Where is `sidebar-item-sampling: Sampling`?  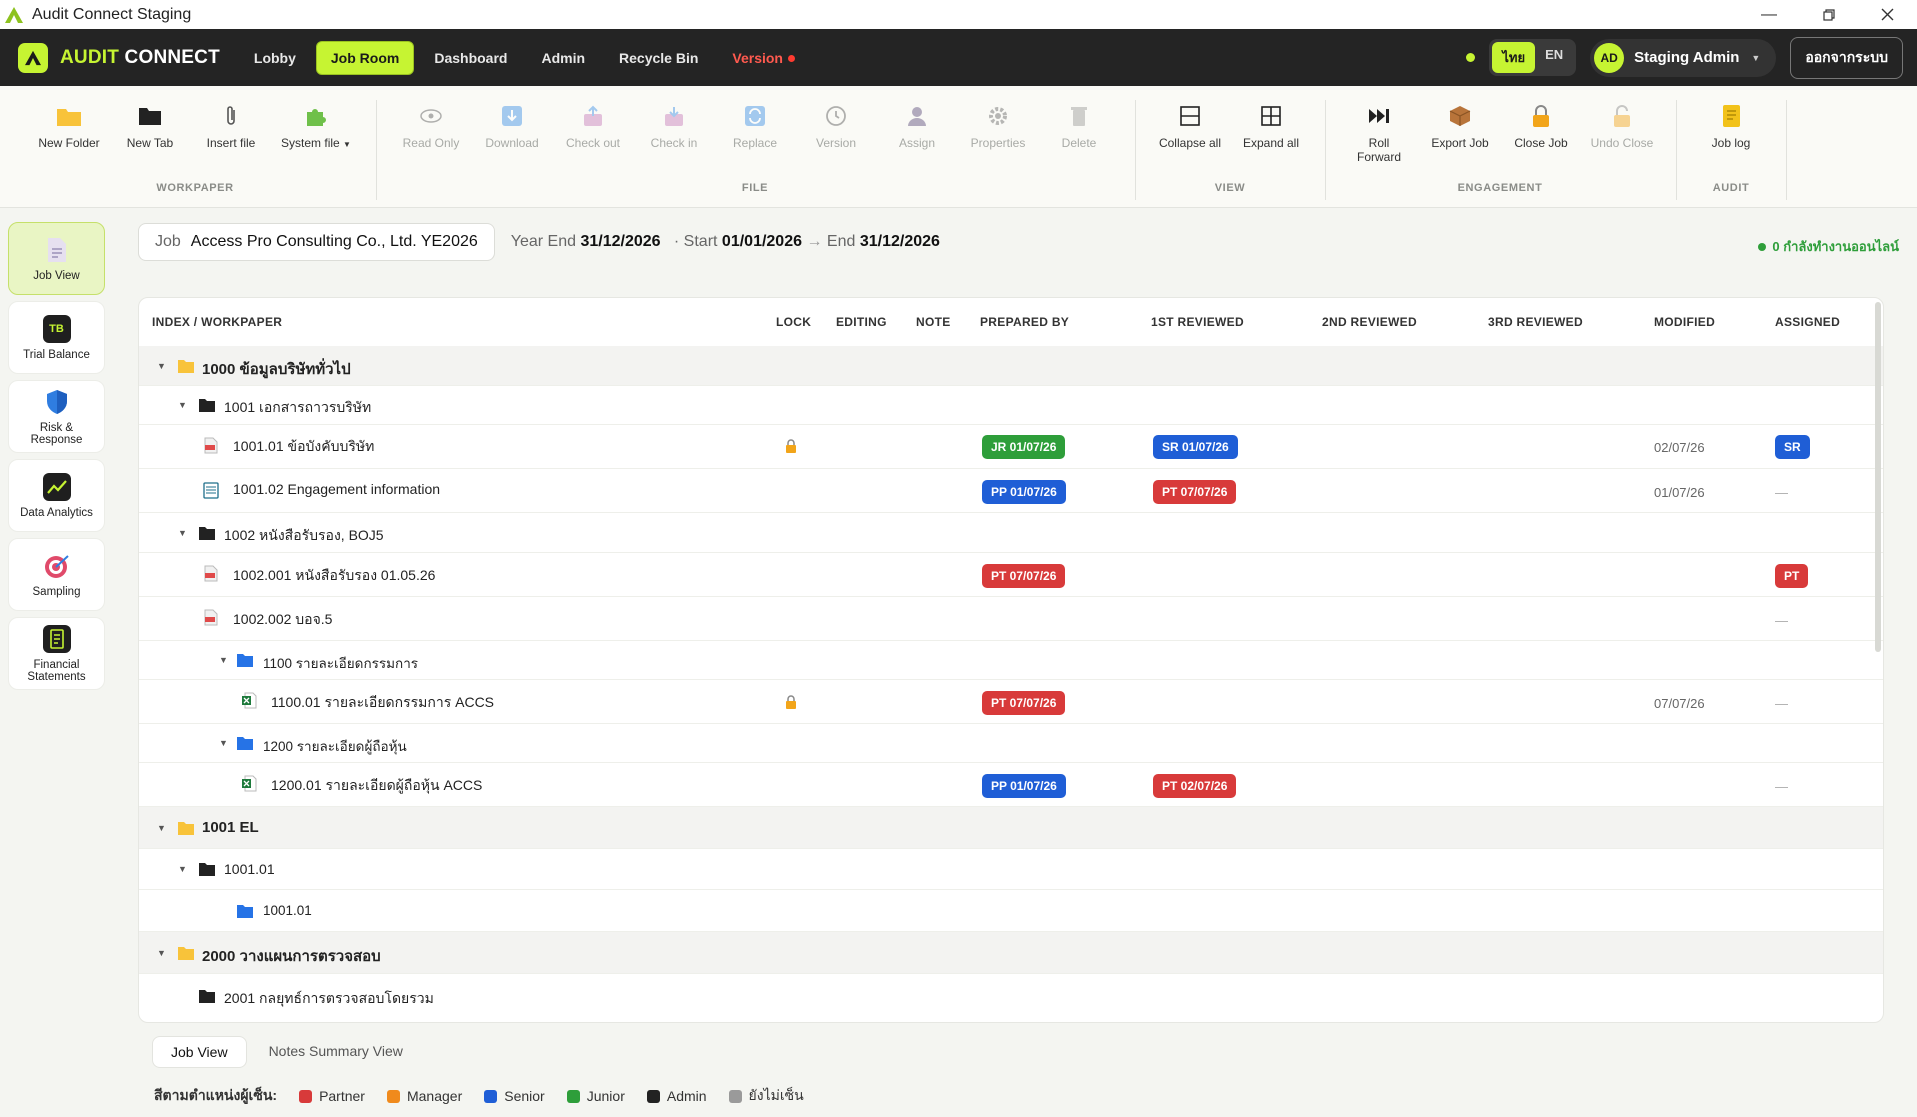 sidebar-item-sampling: Sampling is located at coordinates (56, 574).